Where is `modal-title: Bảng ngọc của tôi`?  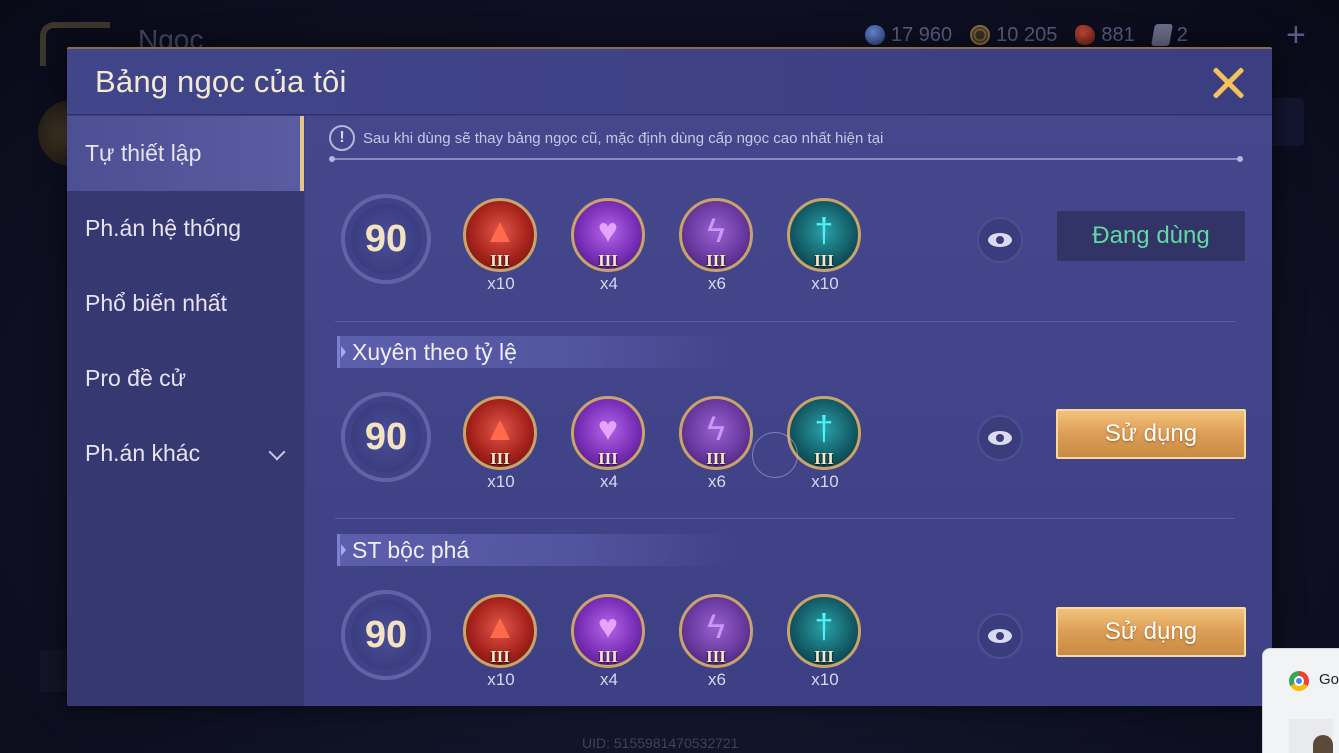 modal-title: Bảng ngọc của tôi is located at coordinates (221, 81).